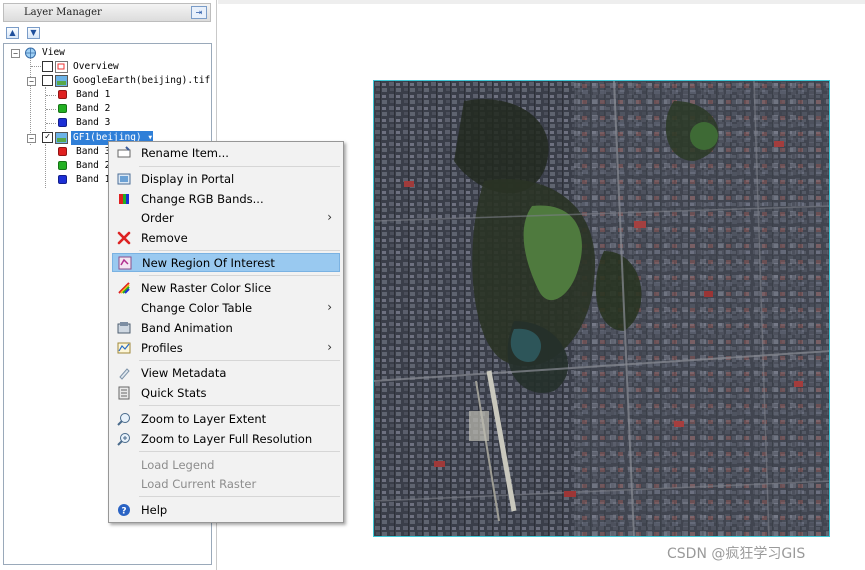 Image resolution: width=865 pixels, height=570 pixels. I want to click on menu-label: New Raster Color Slice, so click(206, 288).